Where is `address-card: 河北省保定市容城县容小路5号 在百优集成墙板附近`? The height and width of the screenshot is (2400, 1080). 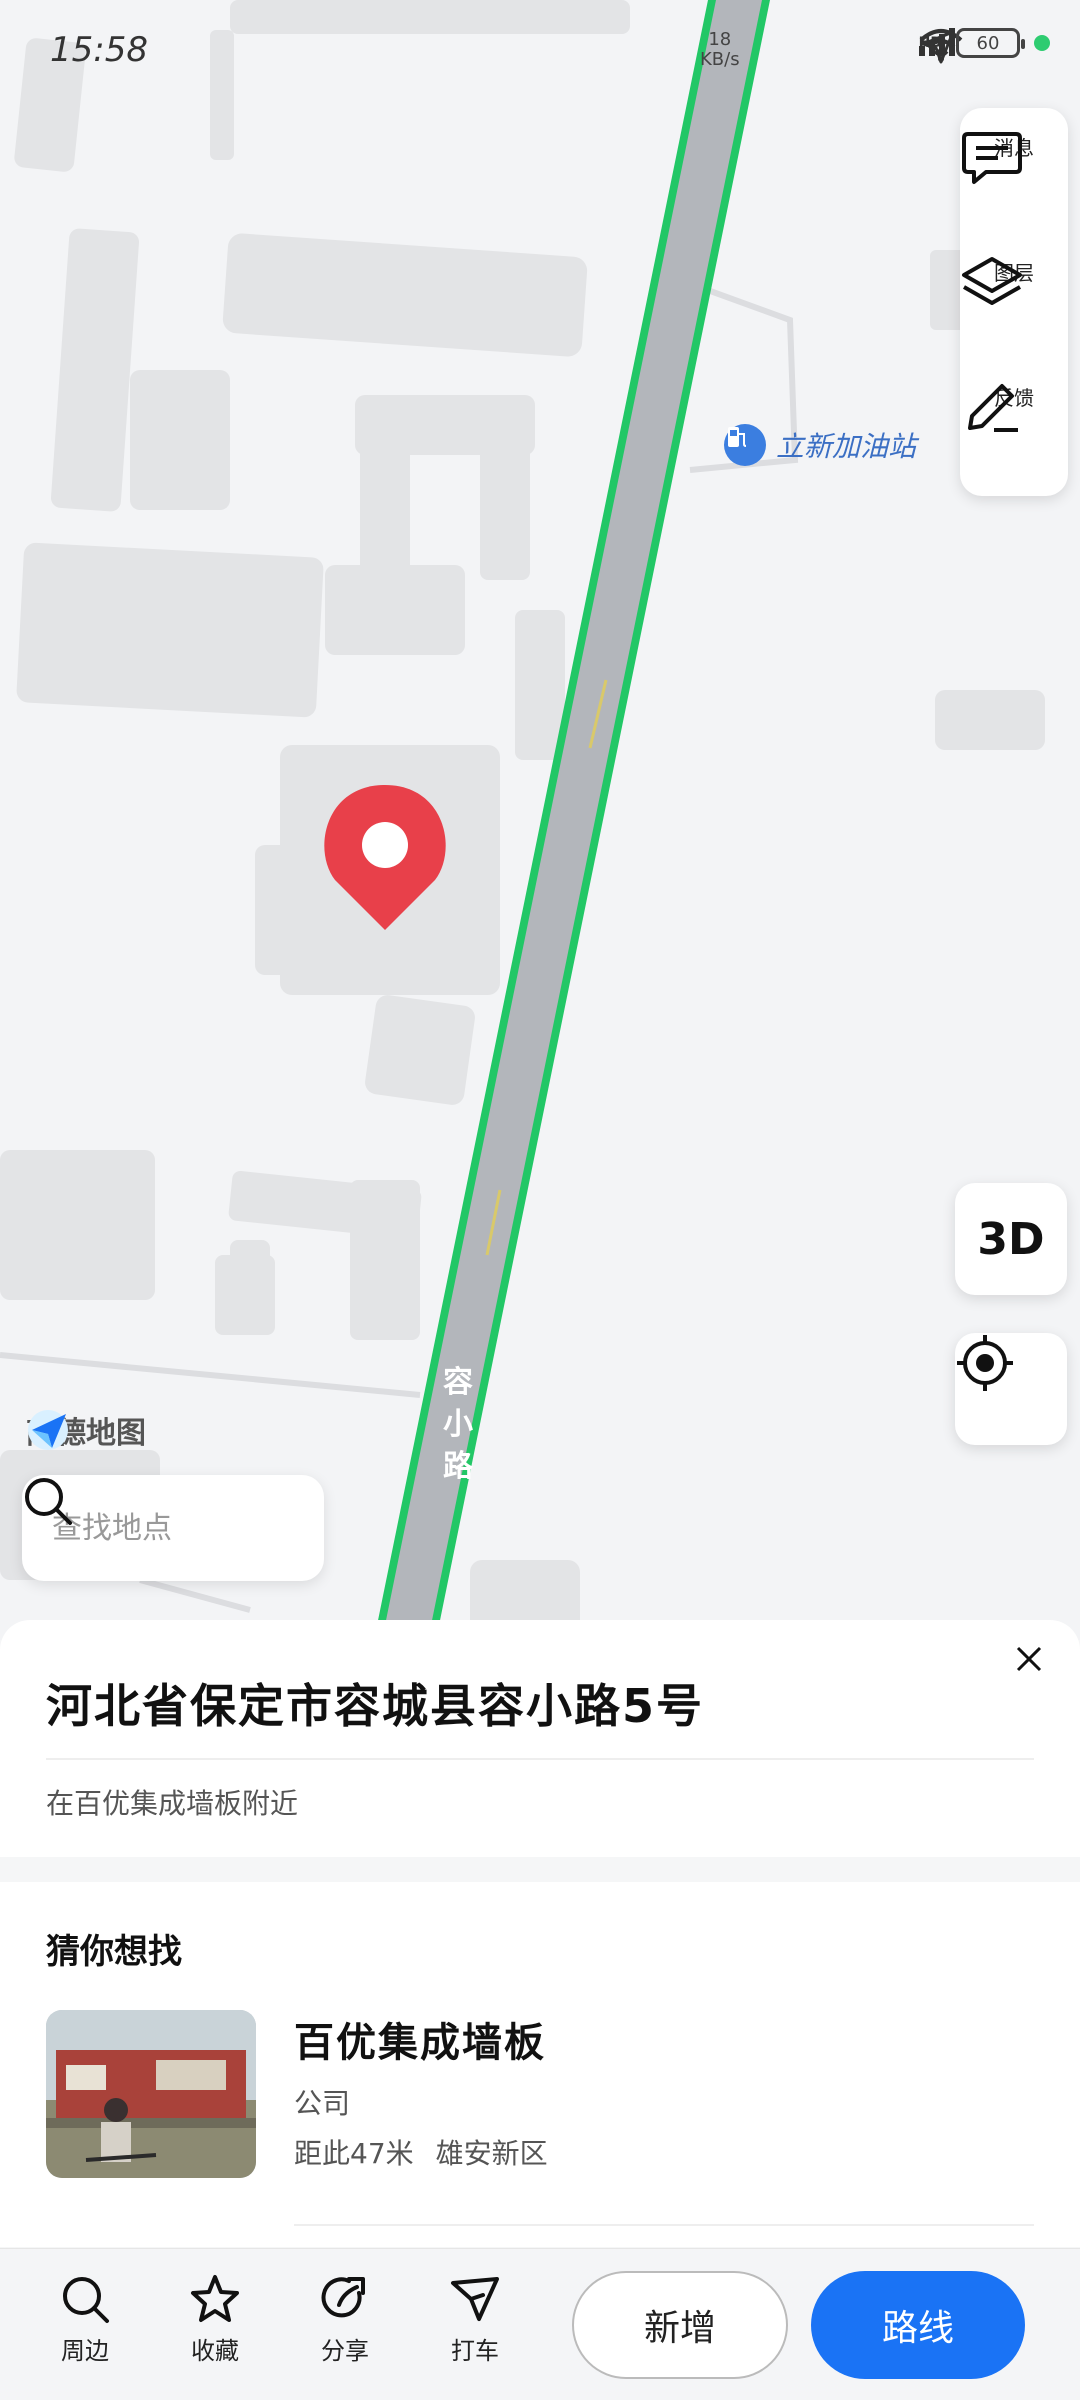
address-card: 河北省保定市容城县容小路5号 在百优集成墙板附近 is located at coordinates (540, 1738).